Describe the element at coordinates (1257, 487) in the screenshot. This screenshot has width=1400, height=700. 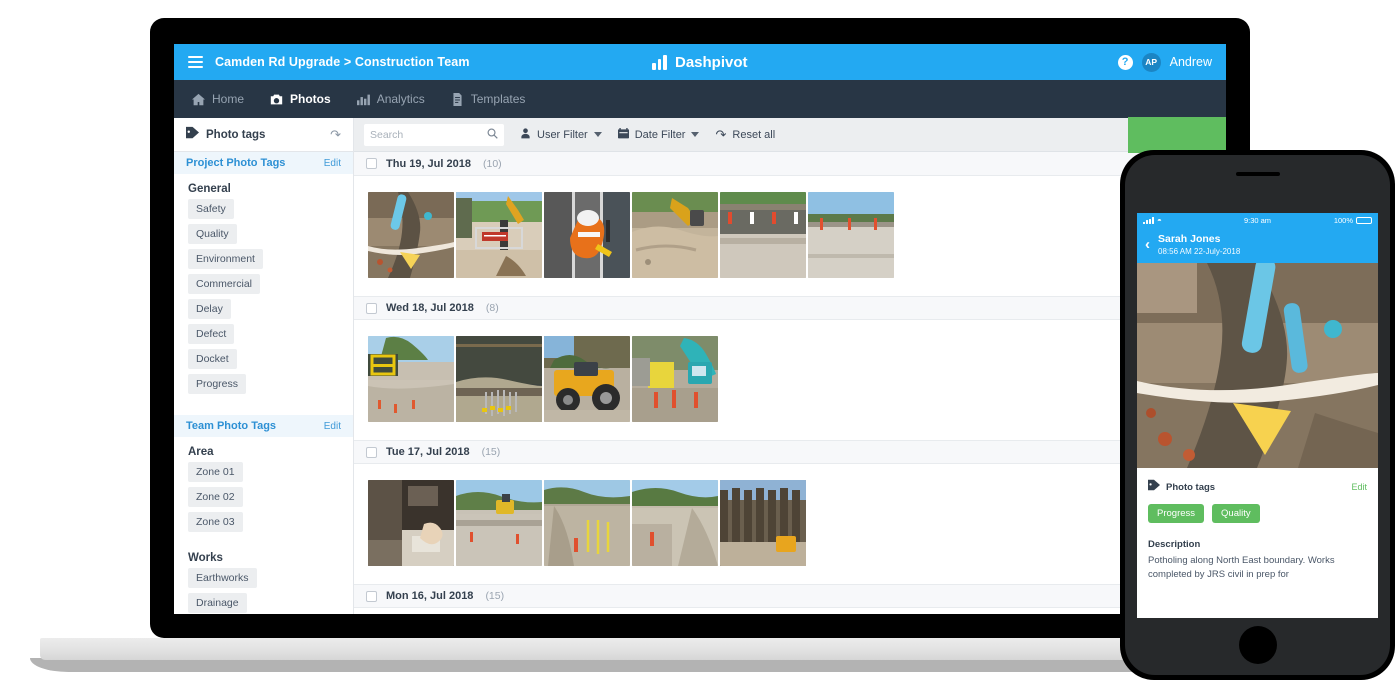
I see `phone-tags-header: Photo tags Edit` at that location.